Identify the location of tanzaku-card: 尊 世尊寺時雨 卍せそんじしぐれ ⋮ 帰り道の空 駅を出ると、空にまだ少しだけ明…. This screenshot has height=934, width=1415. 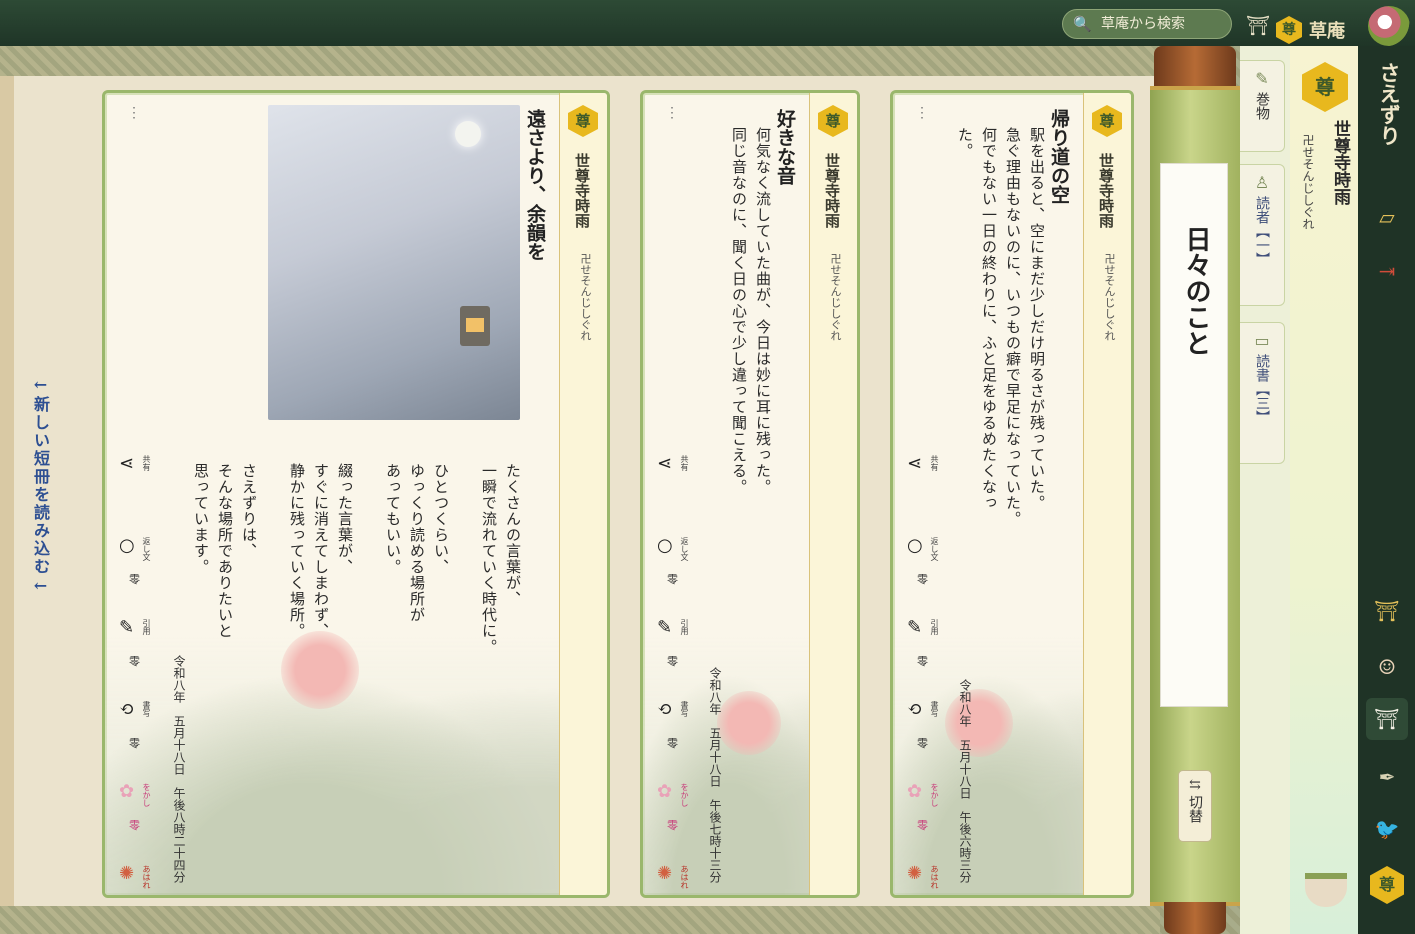
(1012, 494).